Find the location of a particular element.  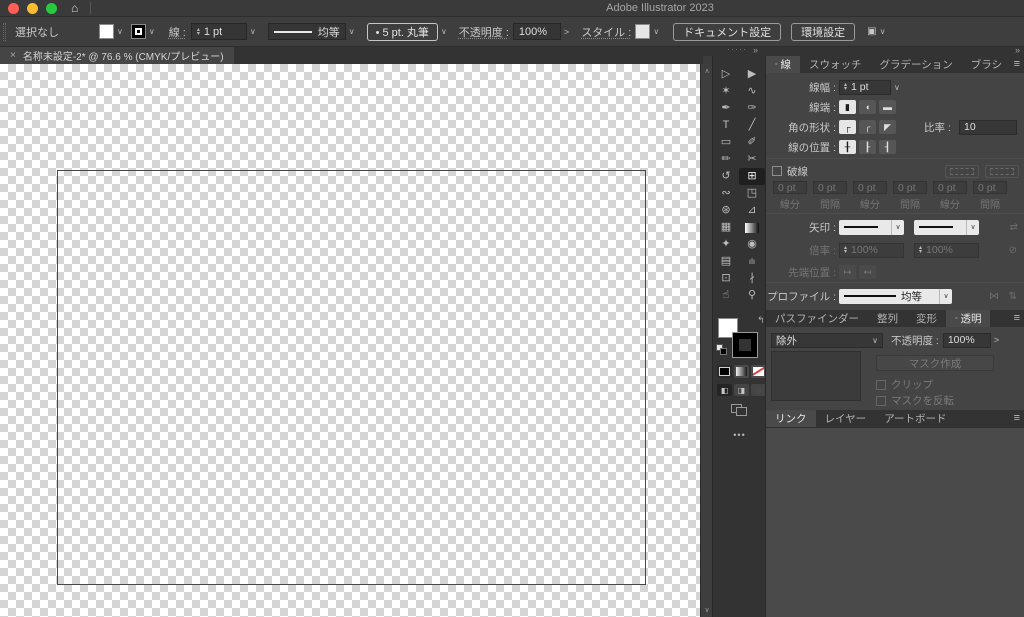

variable-width-chevron-icon: ∨ is located at coordinates (352, 31).